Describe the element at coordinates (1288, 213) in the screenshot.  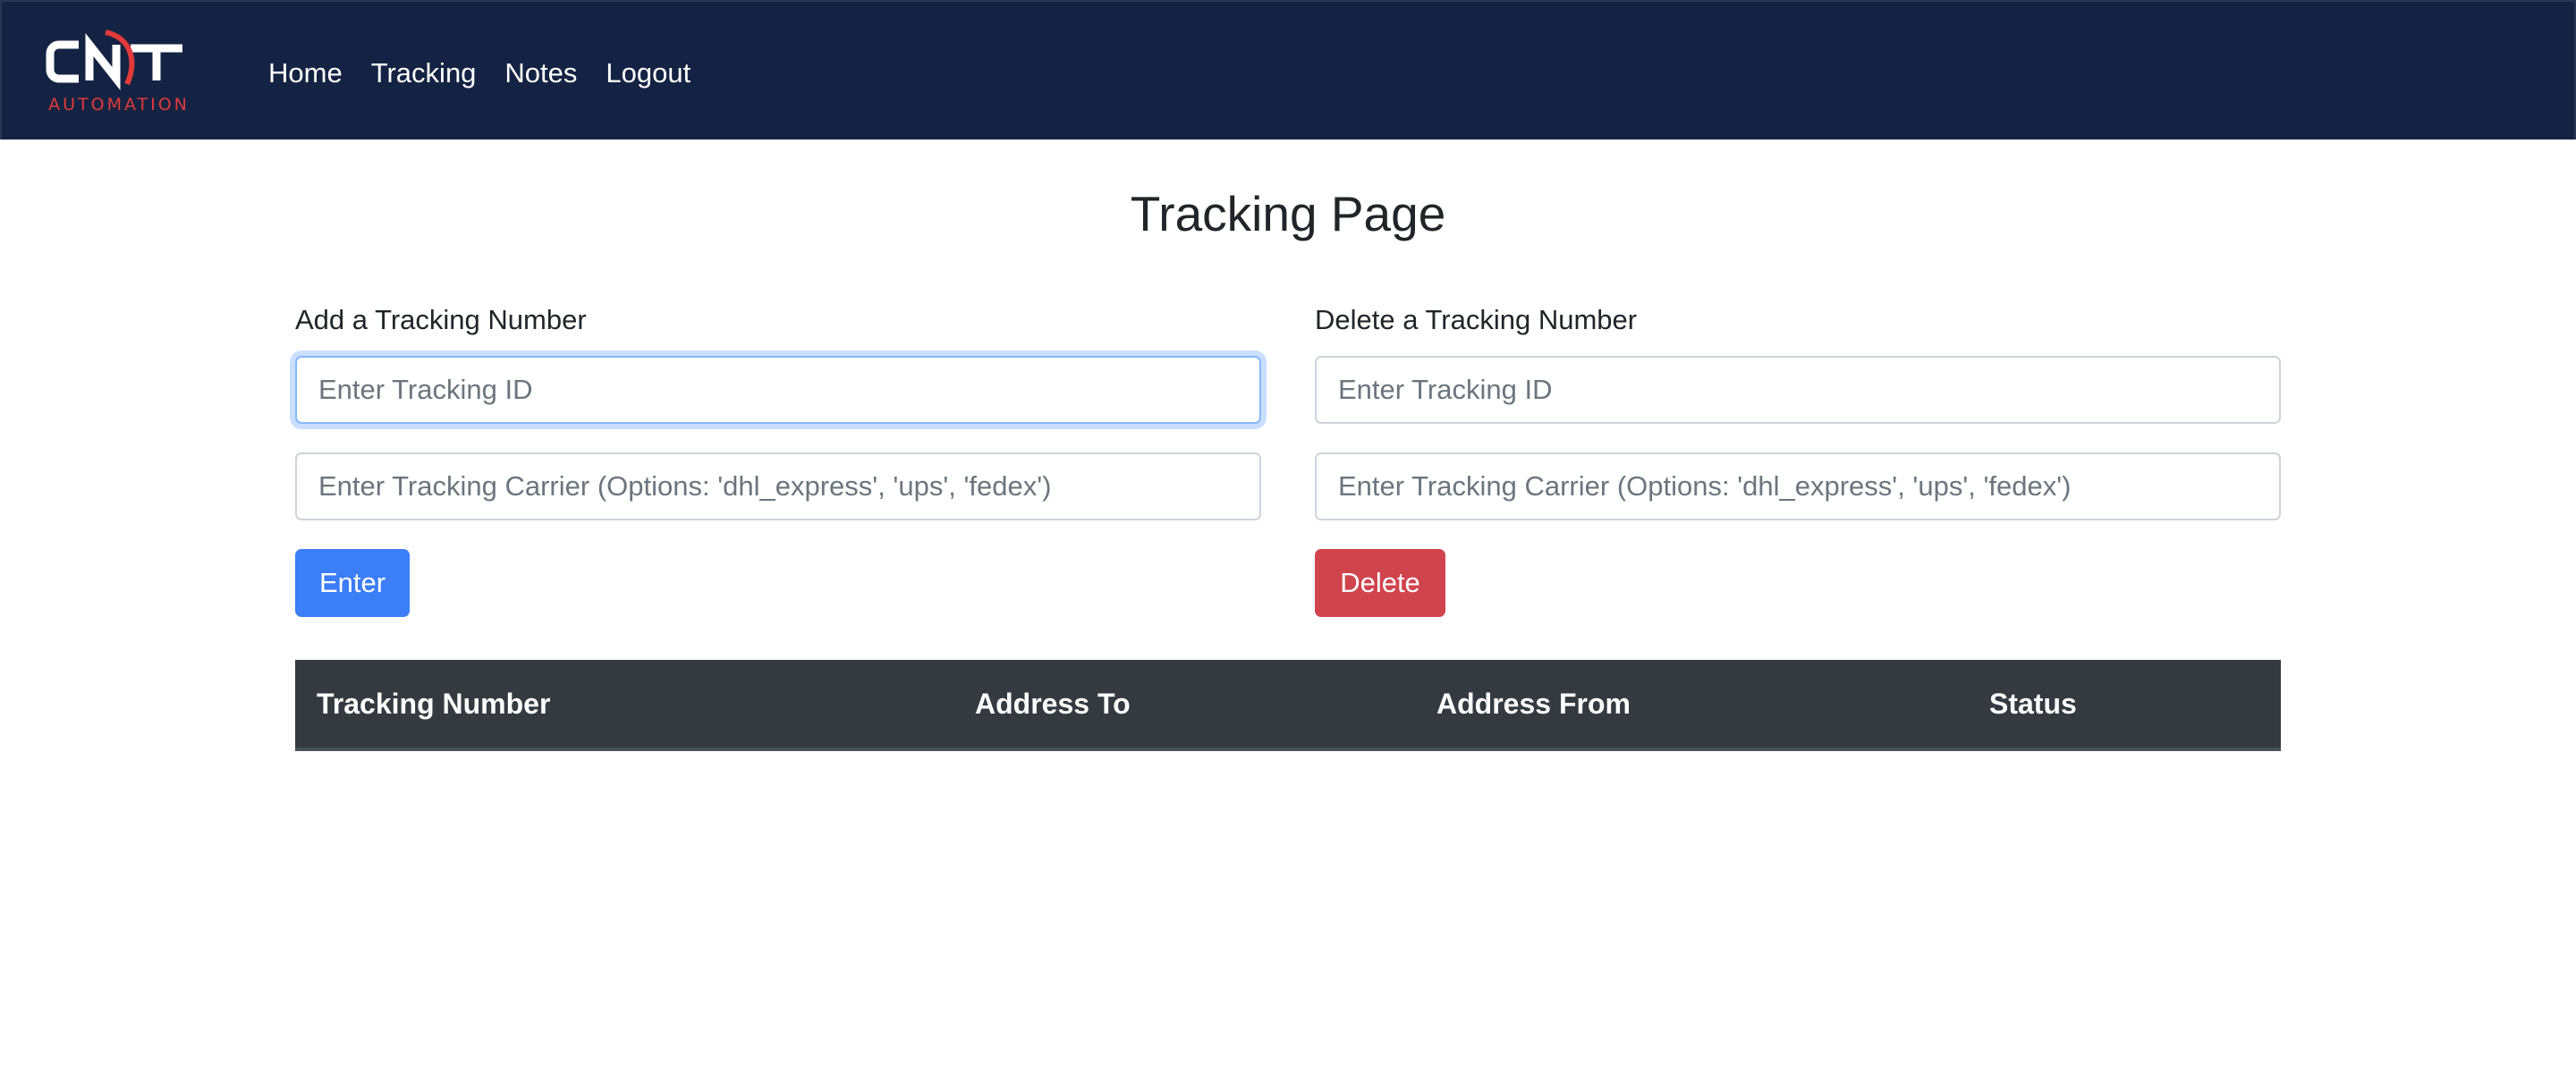
I see `page-title: Tracking Page` at that location.